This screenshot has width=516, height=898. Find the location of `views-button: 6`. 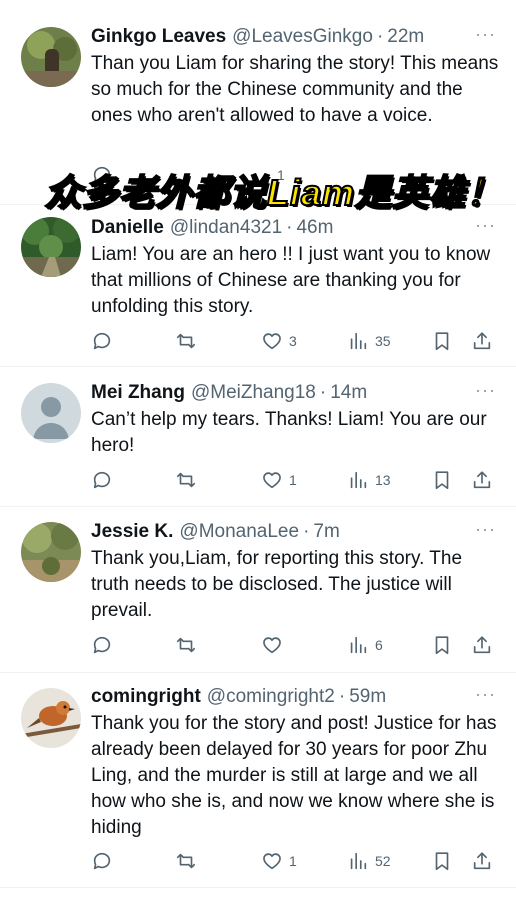

views-button: 6 is located at coordinates (365, 645).